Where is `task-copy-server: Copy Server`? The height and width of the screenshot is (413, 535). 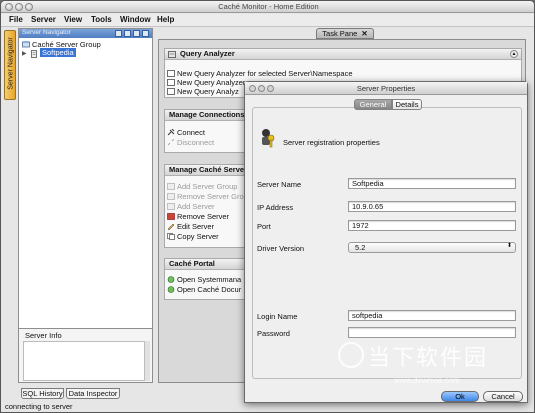 task-copy-server: Copy Server is located at coordinates (193, 236).